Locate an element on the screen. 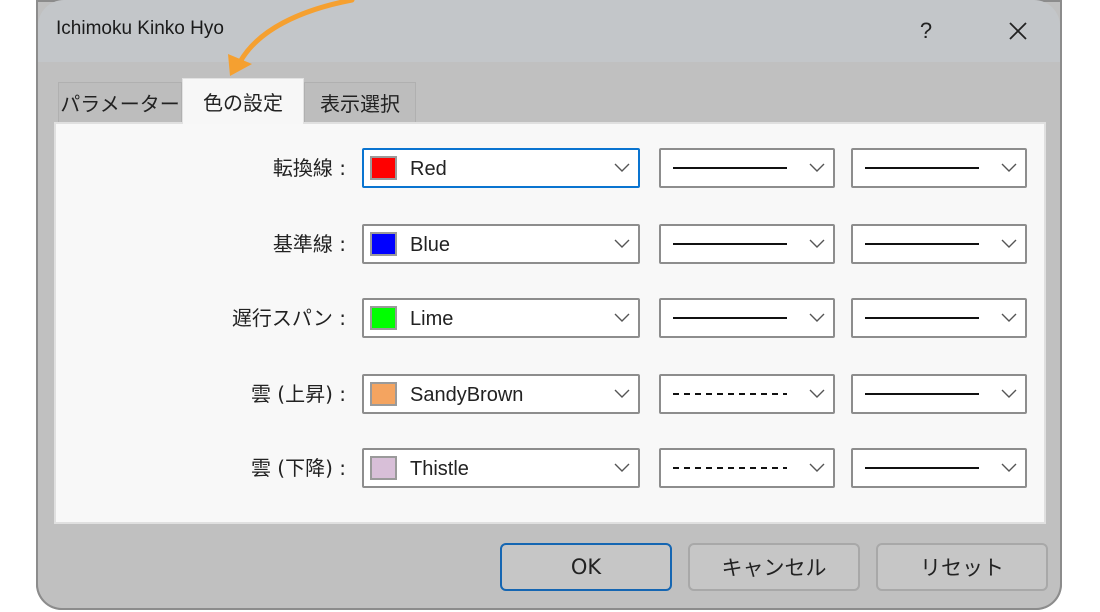 Image resolution: width=1100 pixels, height=612 pixels. close-icon is located at coordinates (1018, 31).